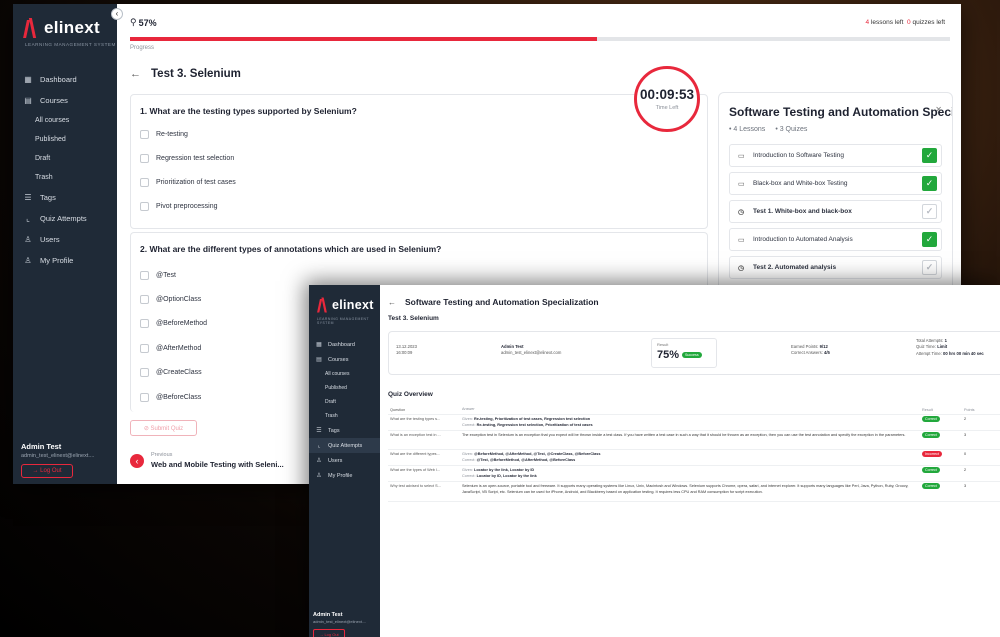  What do you see at coordinates (419, 182) in the screenshot?
I see `answer-option: Prioritization of test cases` at bounding box center [419, 182].